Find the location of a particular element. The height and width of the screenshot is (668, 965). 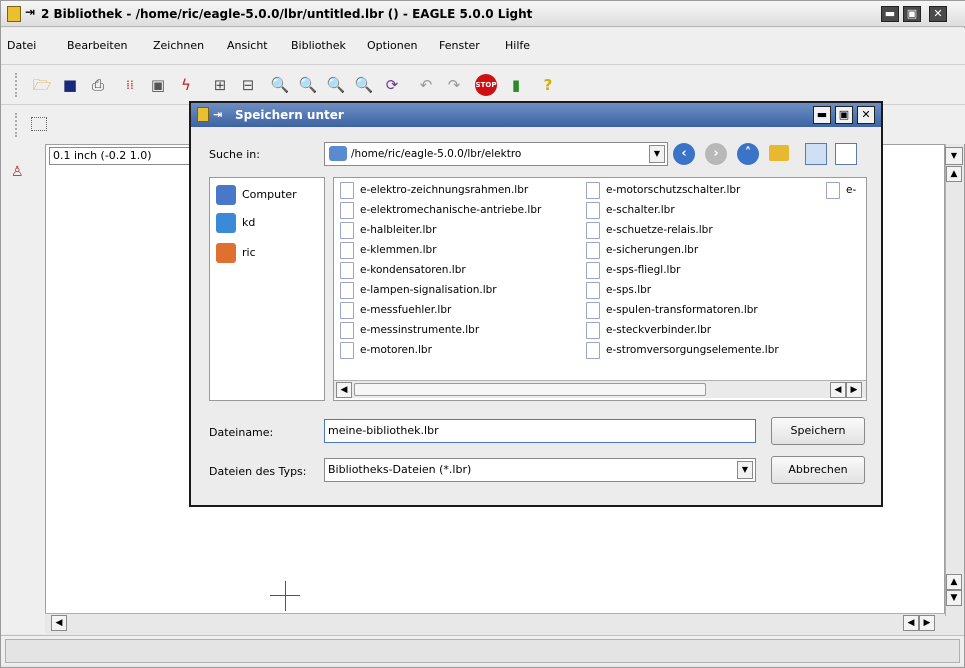

dialog-close-button: ✕ is located at coordinates (866, 115).